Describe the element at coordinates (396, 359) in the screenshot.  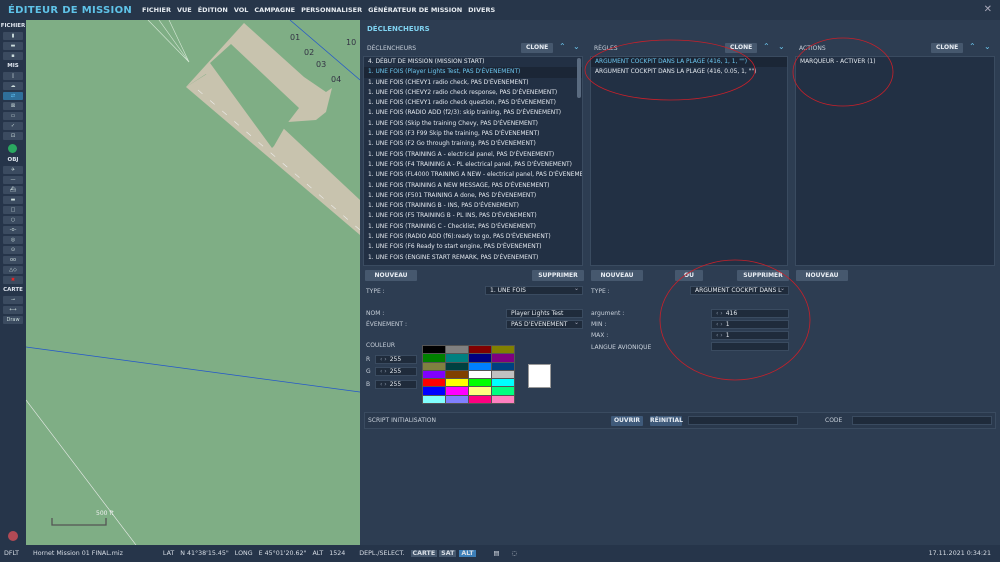
I see `r-stepper: ‹ › 255` at that location.